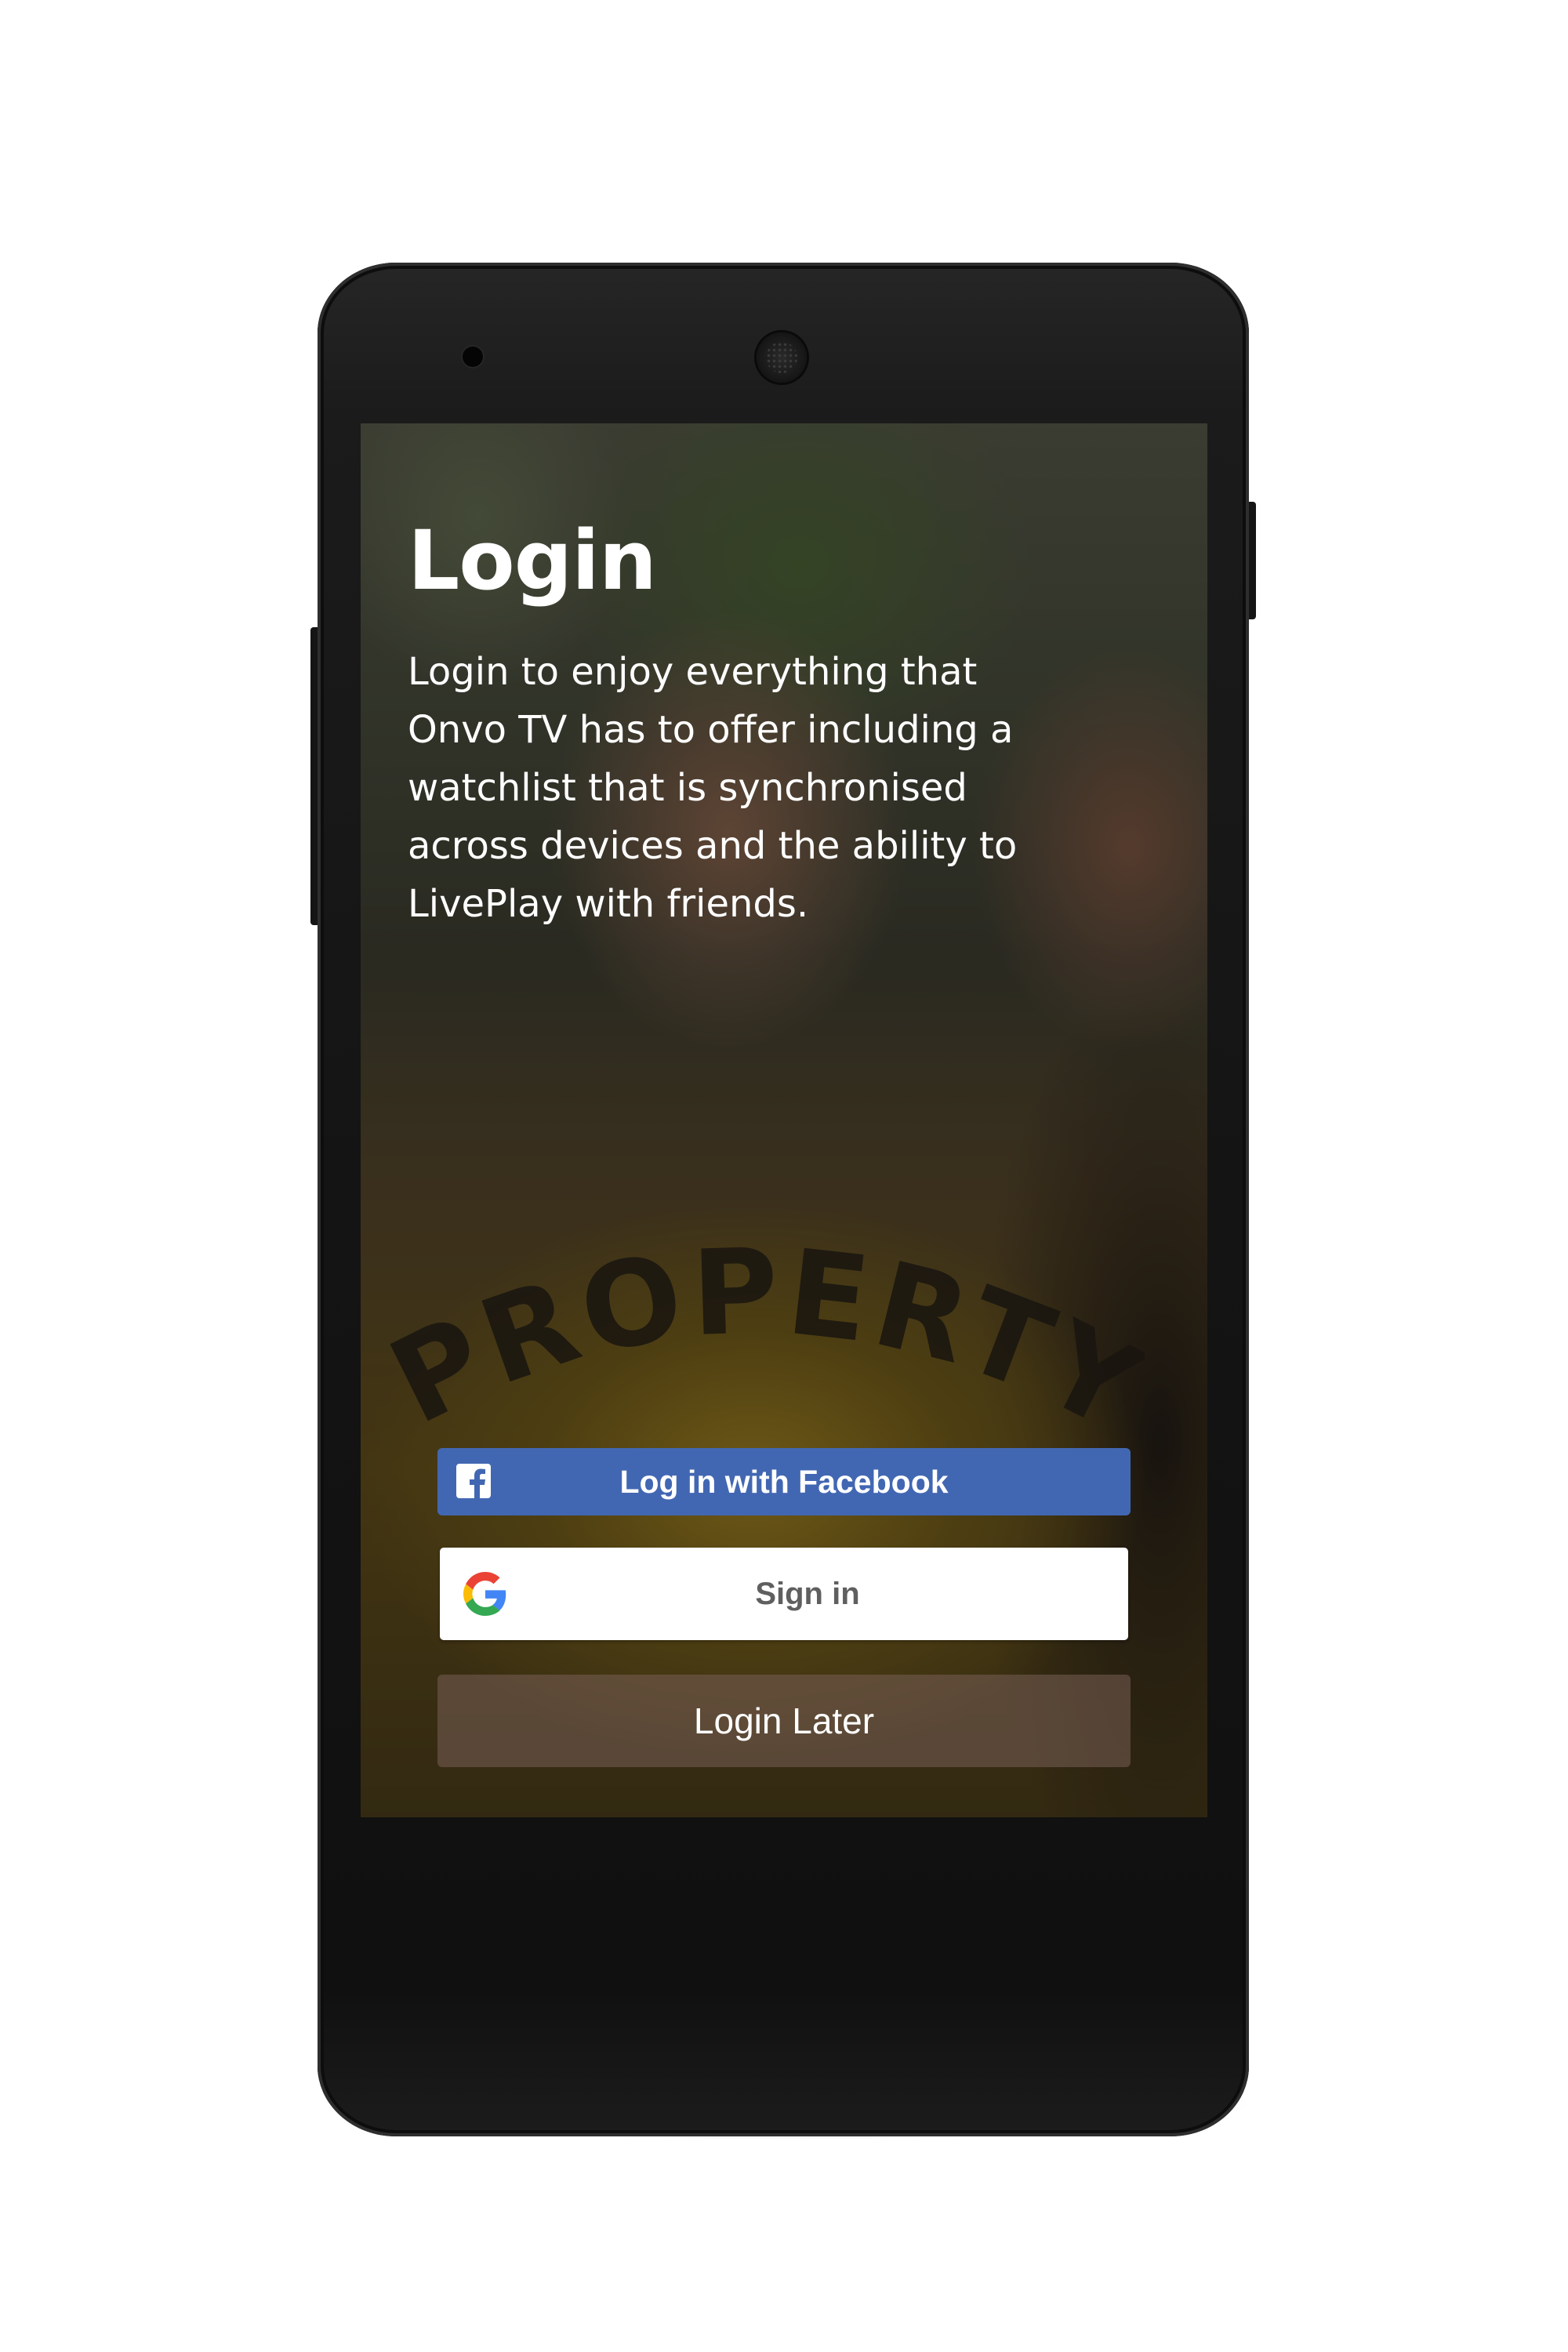  I want to click on earpiece-speaker, so click(782, 357).